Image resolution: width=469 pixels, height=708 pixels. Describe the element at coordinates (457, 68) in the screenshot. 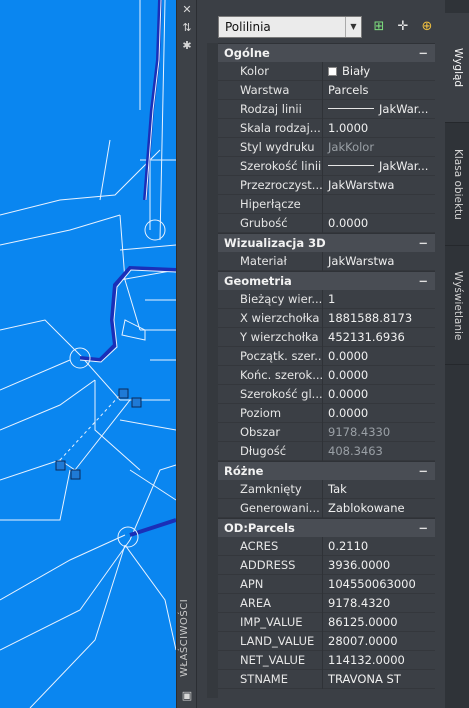

I see `tab-appearance: Wygląd` at that location.